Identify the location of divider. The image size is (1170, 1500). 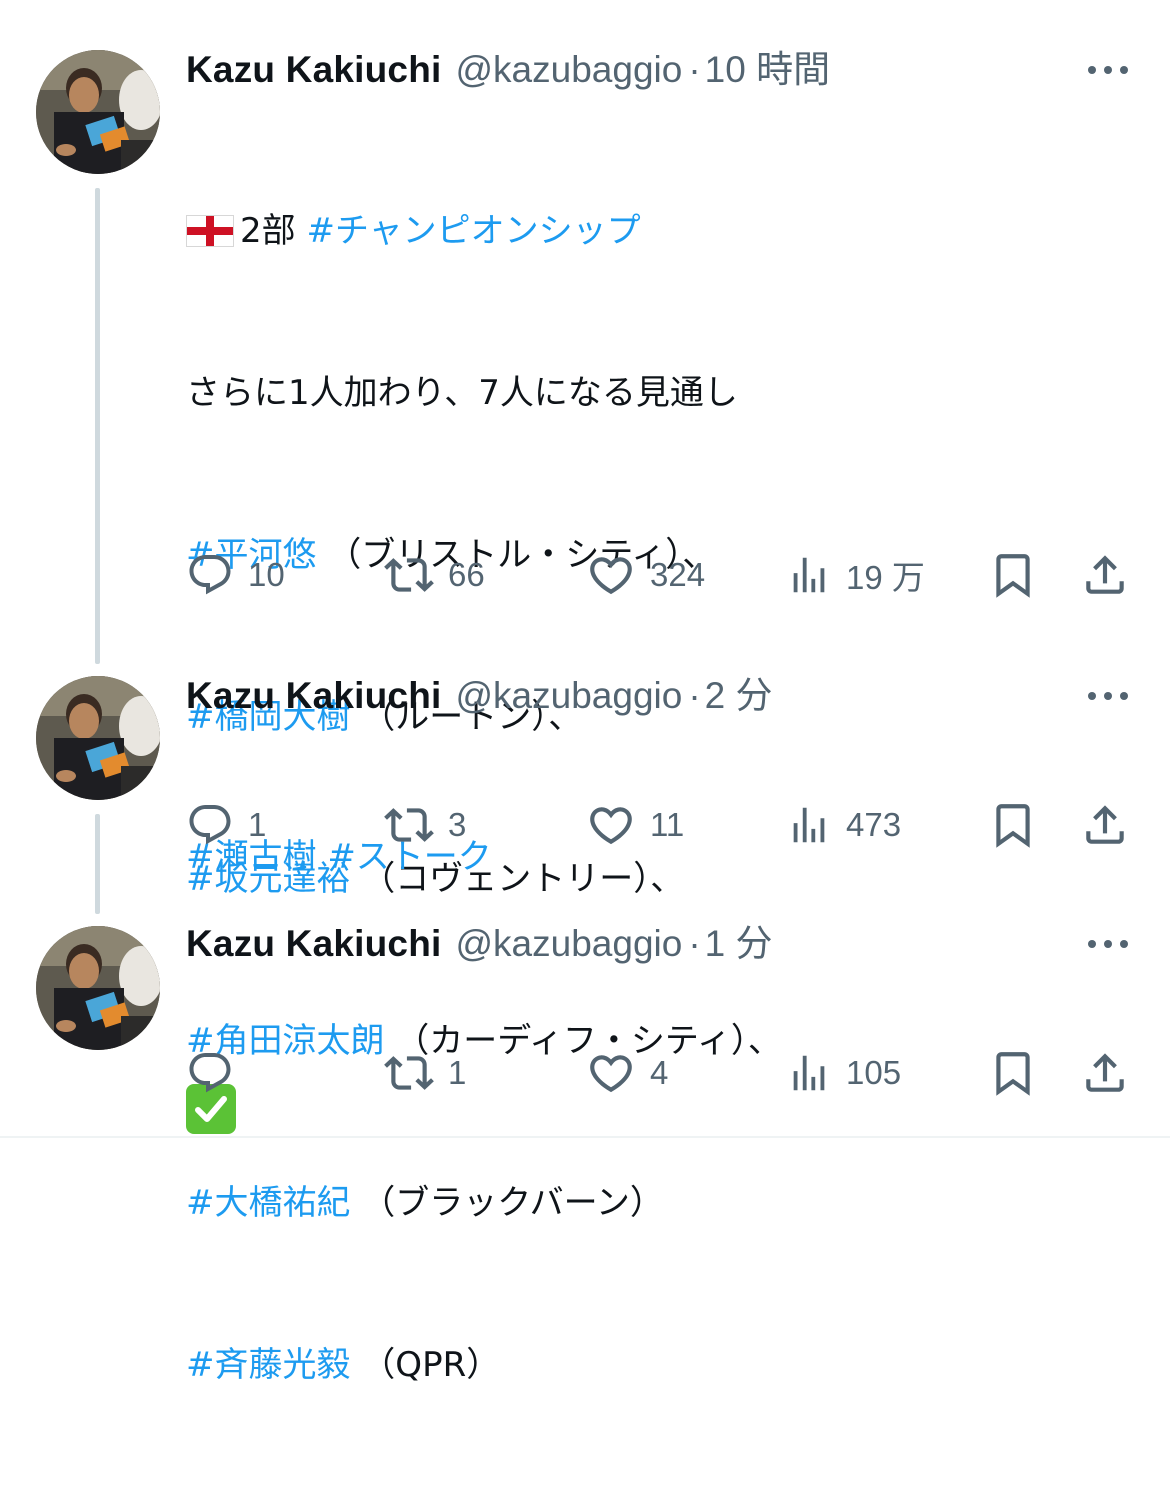
(585, 1137).